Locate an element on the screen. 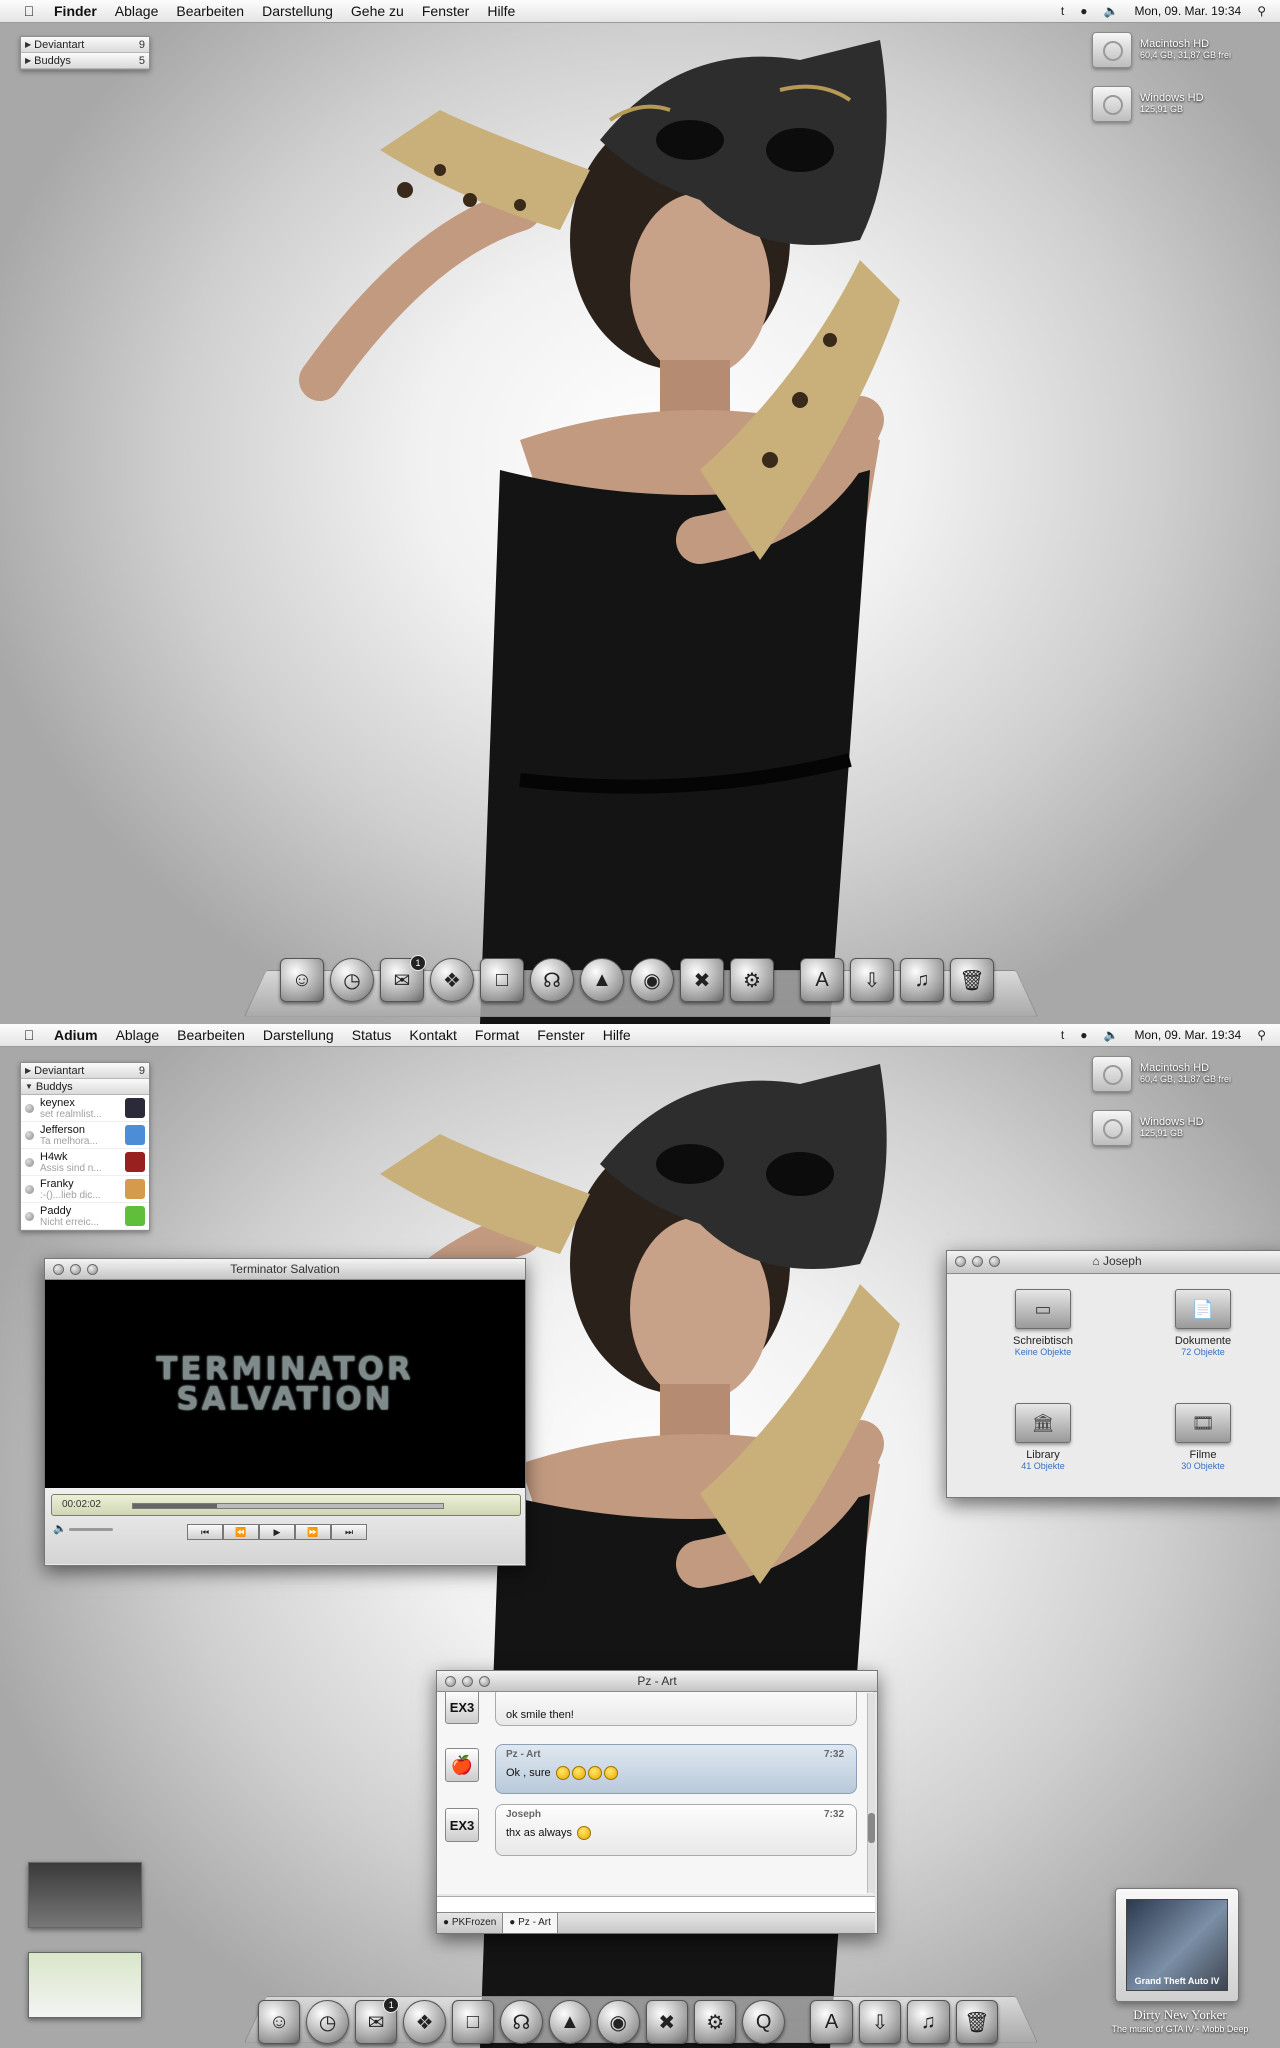  video-area: TERMINATOR SALVATION is located at coordinates (285, 1384).